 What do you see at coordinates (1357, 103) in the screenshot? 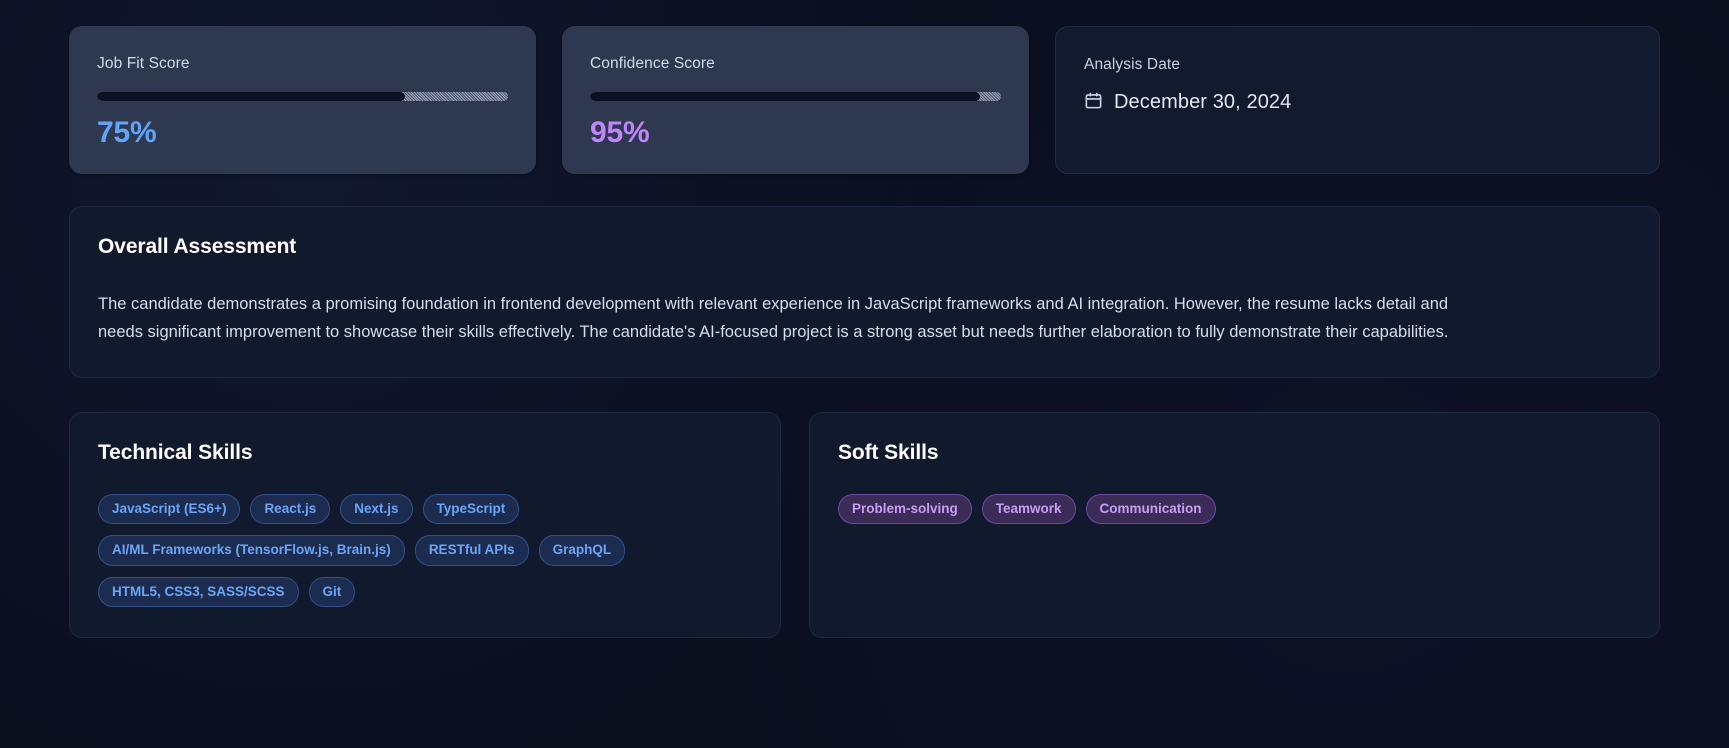
I see `analysis-date-line: December 30, 2024` at bounding box center [1357, 103].